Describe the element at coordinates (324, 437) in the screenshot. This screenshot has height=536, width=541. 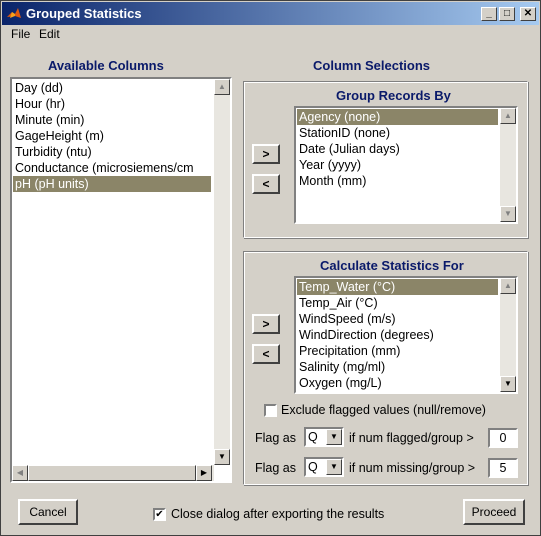
I see `flag-code-dropdown: Q ▼` at that location.